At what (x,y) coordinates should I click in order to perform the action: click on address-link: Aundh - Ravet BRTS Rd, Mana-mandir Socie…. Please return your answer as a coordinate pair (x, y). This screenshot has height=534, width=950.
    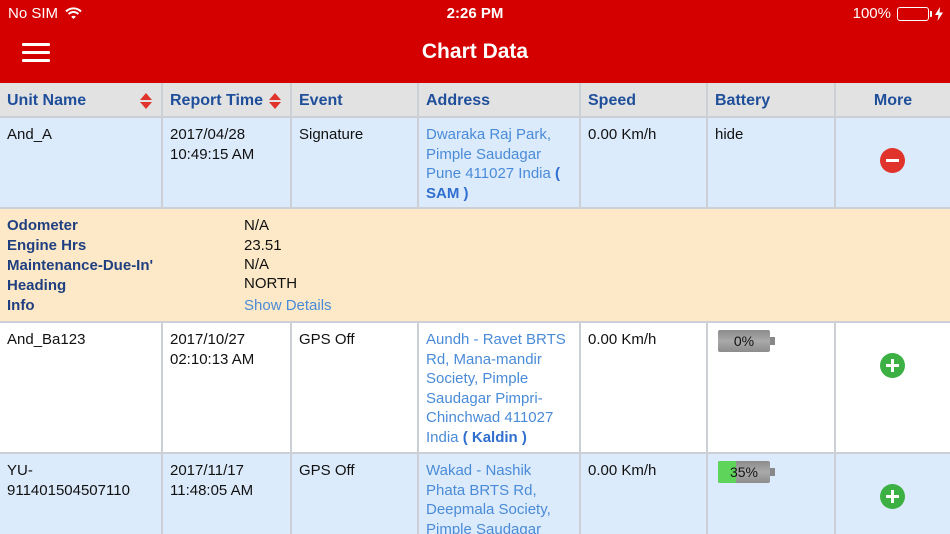
    Looking at the image, I should click on (500, 387).